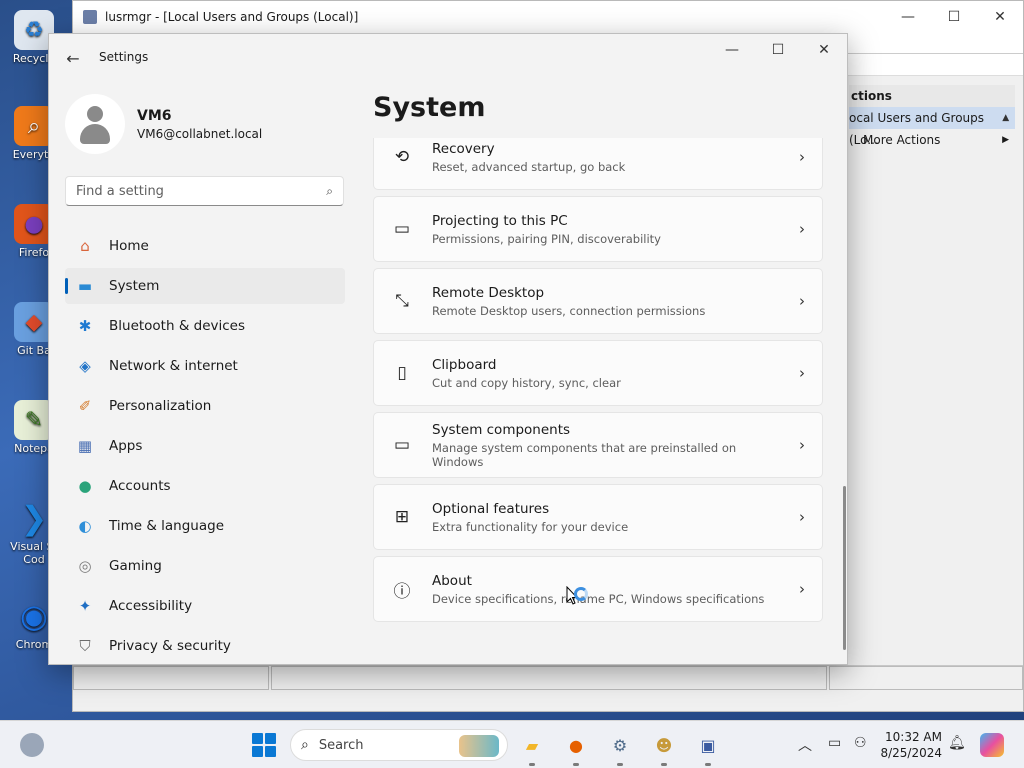  I want to click on find-setting-search-box: ⌕, so click(204, 191).